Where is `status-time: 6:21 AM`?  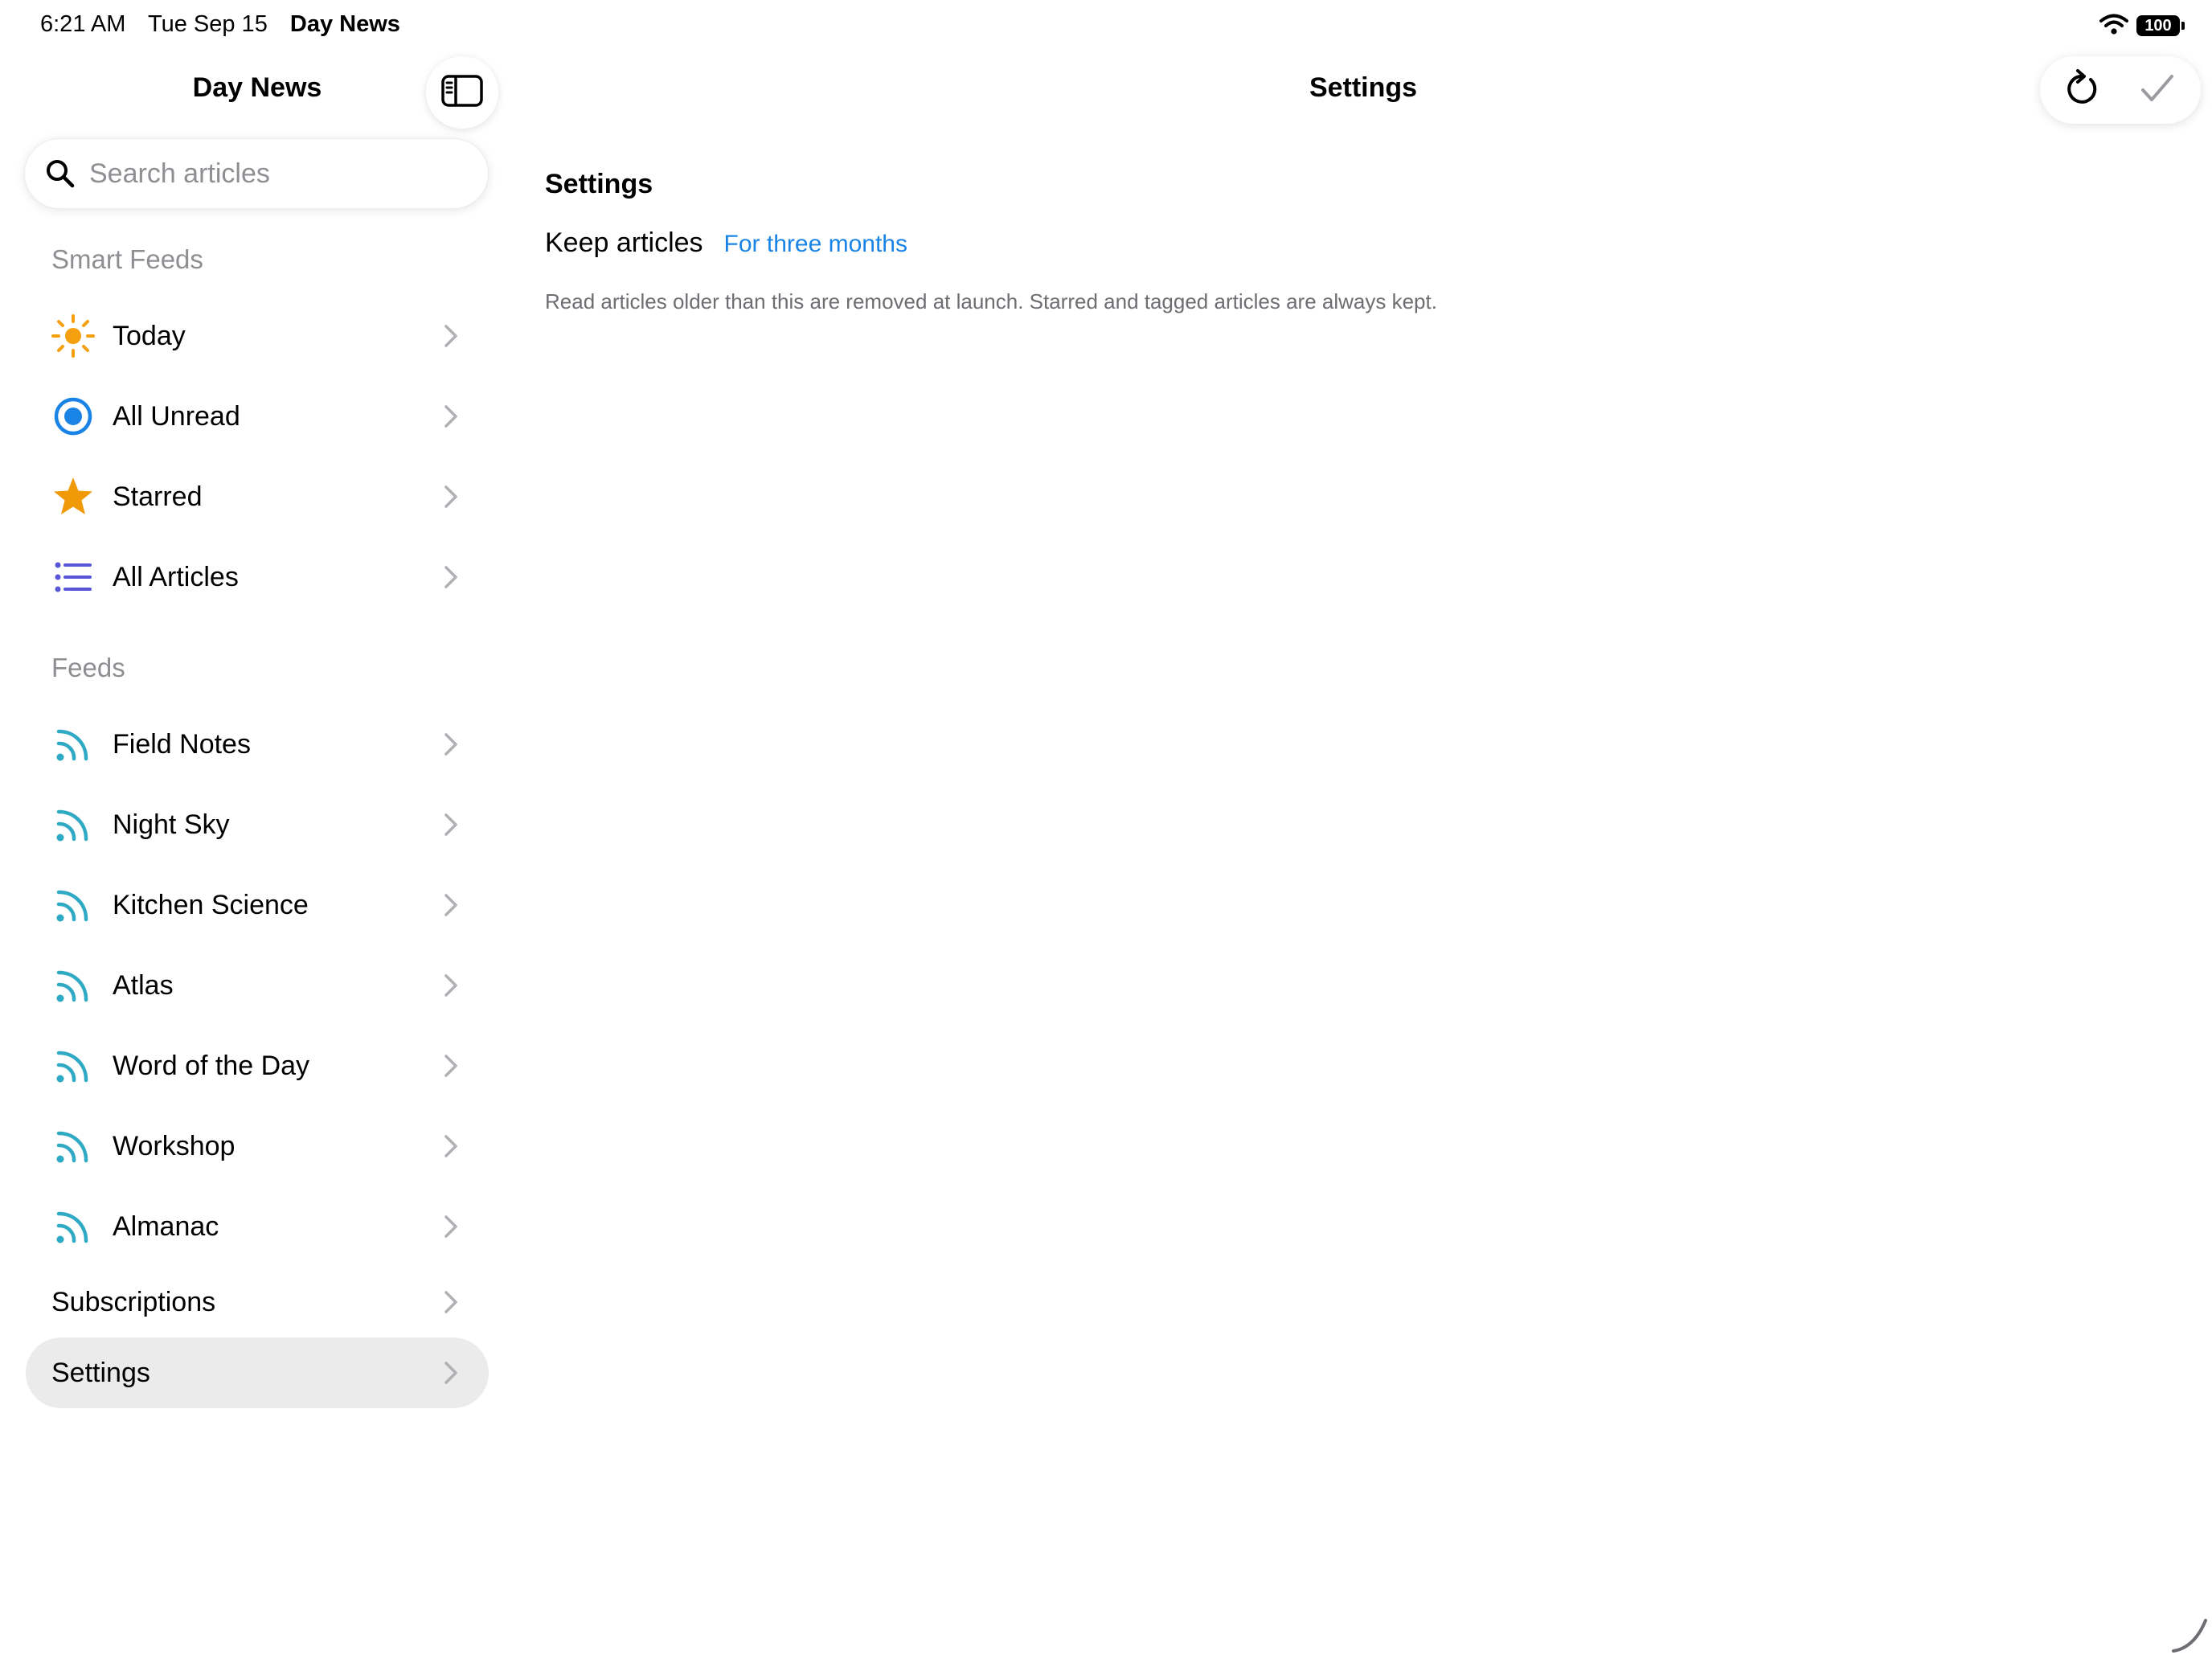 status-time: 6:21 AM is located at coordinates (83, 24).